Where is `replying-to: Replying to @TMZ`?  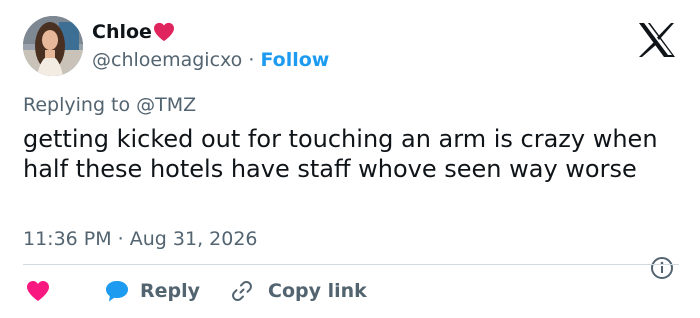
replying-to: Replying to @TMZ is located at coordinates (109, 105).